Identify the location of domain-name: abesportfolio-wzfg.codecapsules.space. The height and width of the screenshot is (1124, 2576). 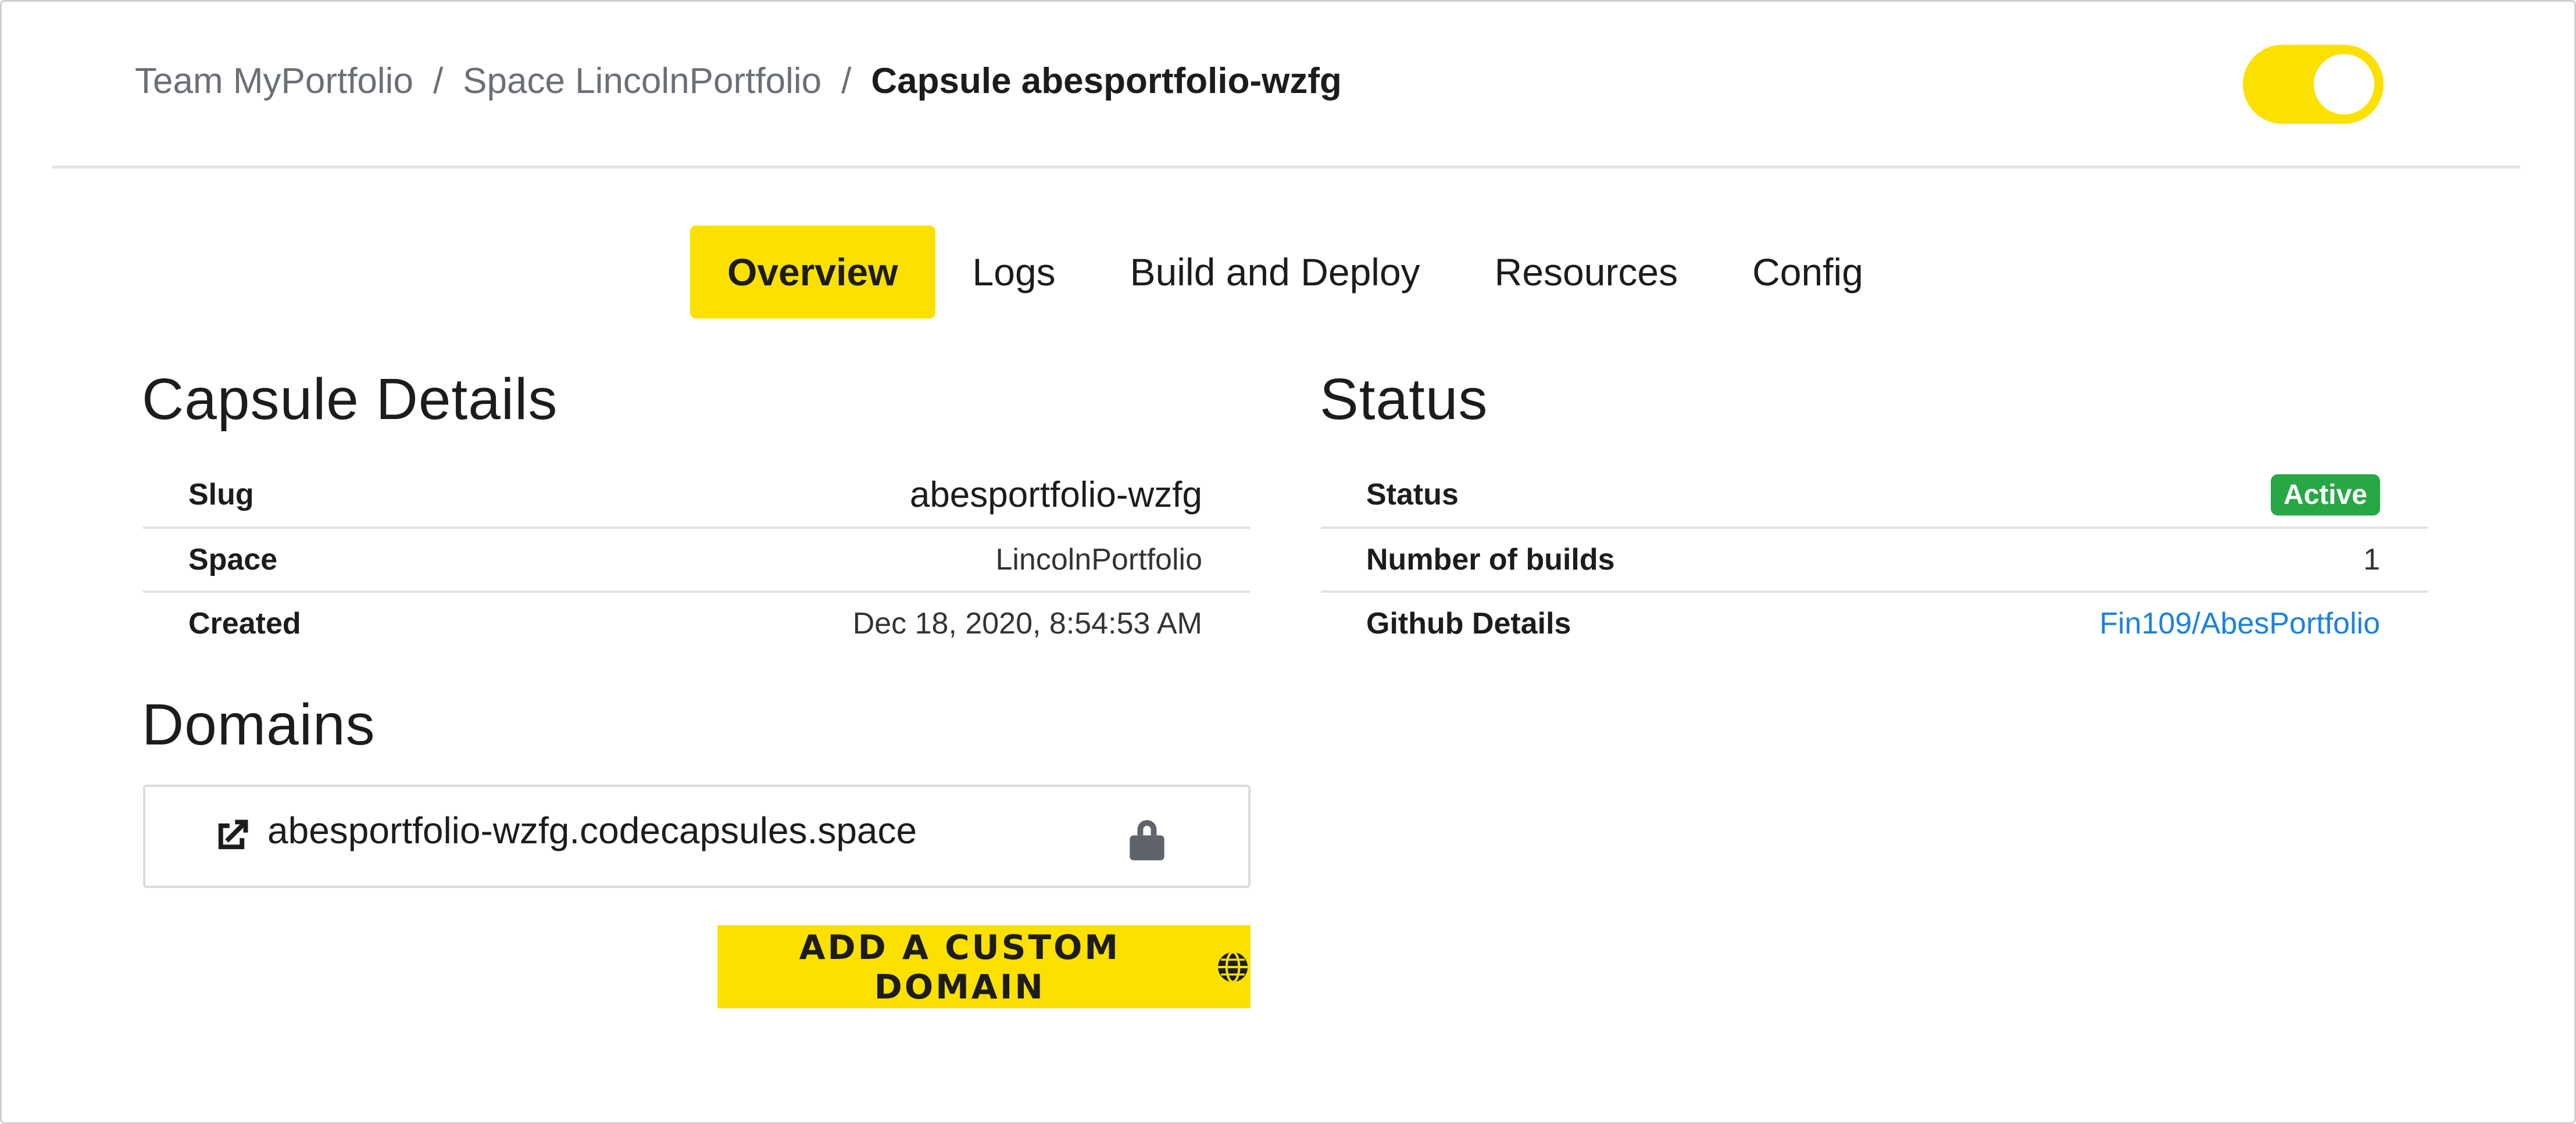
(592, 830).